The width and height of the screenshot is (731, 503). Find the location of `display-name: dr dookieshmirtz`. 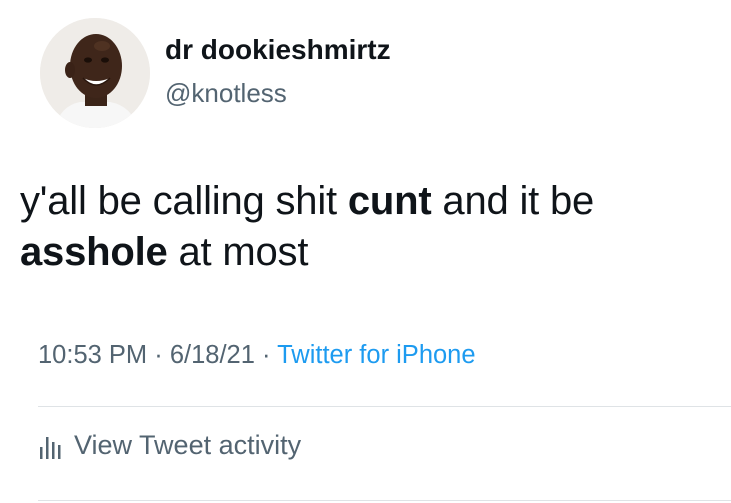

display-name: dr dookieshmirtz is located at coordinates (278, 50).